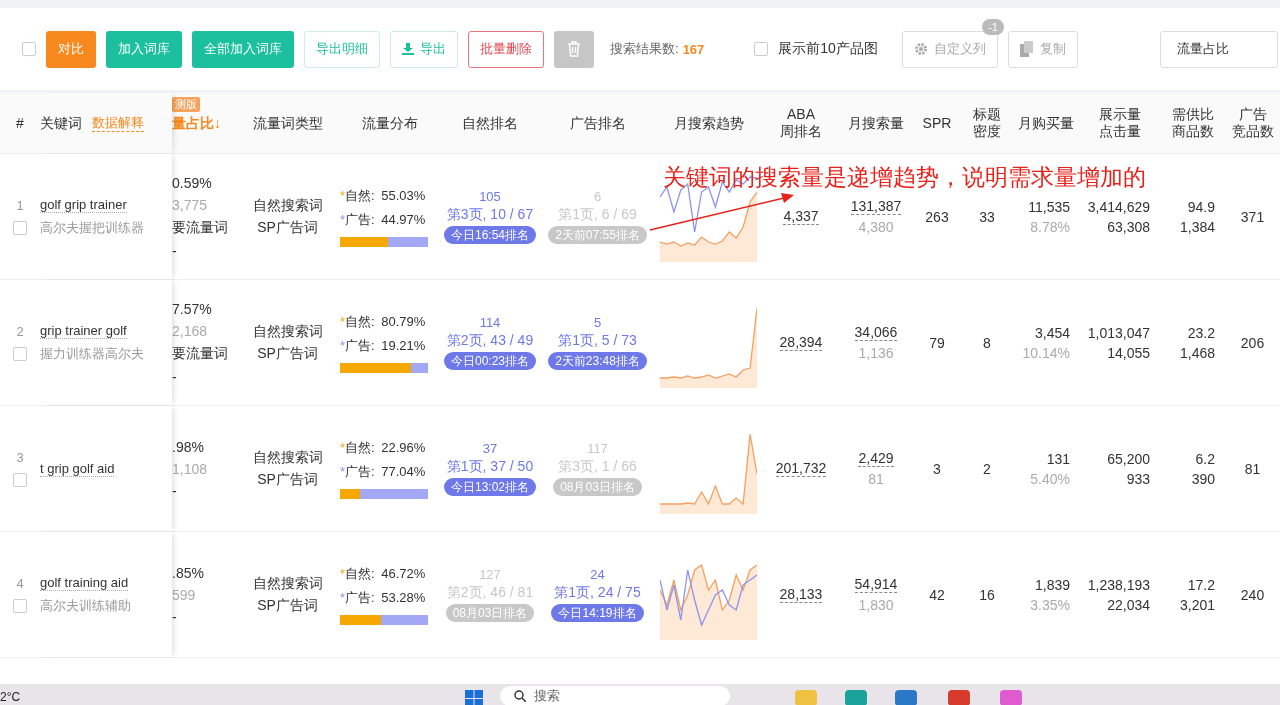 The height and width of the screenshot is (705, 1280). I want to click on rank-time-badge: 今日00:23排名, so click(490, 361).